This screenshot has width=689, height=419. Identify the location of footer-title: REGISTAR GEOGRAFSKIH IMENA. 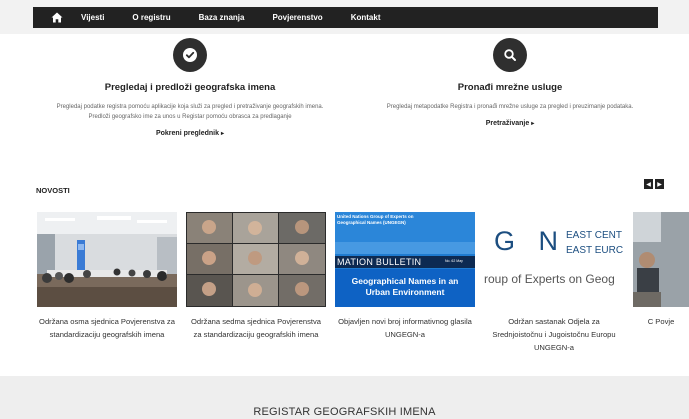
(344, 412).